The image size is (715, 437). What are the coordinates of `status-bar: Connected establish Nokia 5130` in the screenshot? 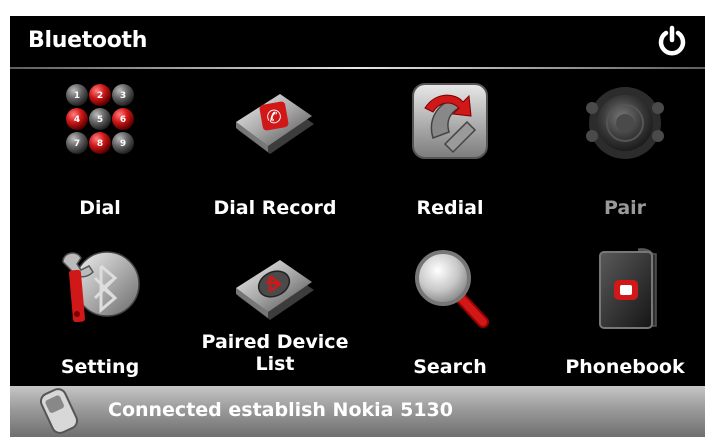 It's located at (357, 411).